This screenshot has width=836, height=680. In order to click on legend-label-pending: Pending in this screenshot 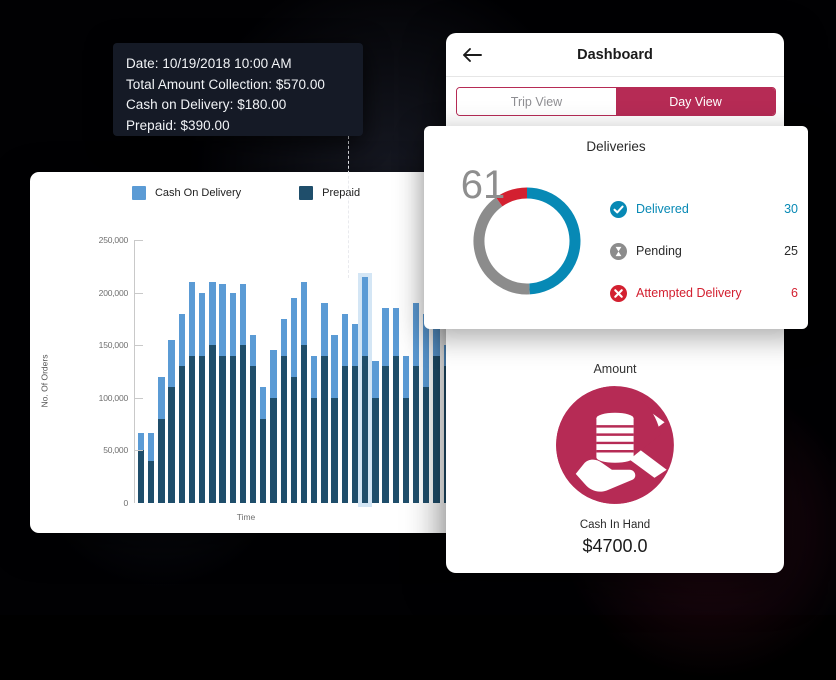, I will do `click(659, 251)`.